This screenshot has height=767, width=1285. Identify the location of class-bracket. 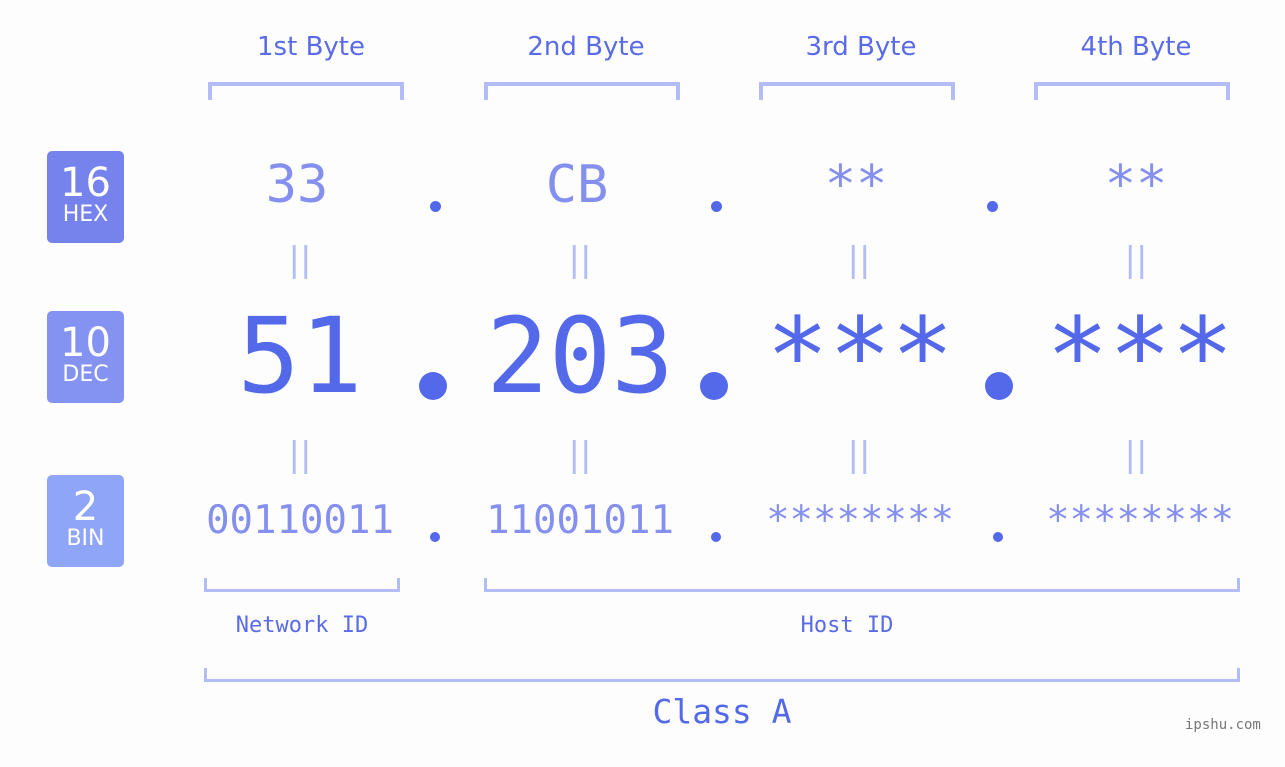
(722, 675).